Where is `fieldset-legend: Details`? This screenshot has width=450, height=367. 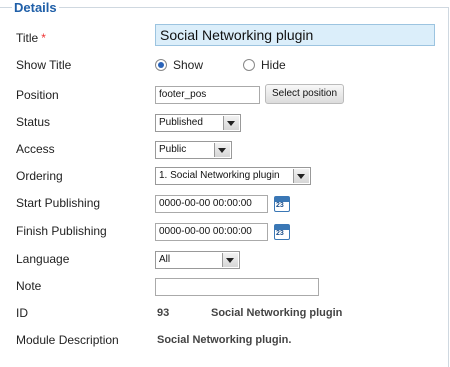
fieldset-legend: Details is located at coordinates (35, 7).